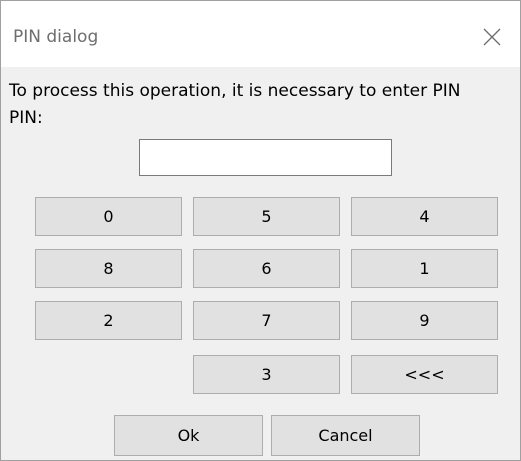  What do you see at coordinates (424, 216) in the screenshot?
I see `keypad-button-4: 4` at bounding box center [424, 216].